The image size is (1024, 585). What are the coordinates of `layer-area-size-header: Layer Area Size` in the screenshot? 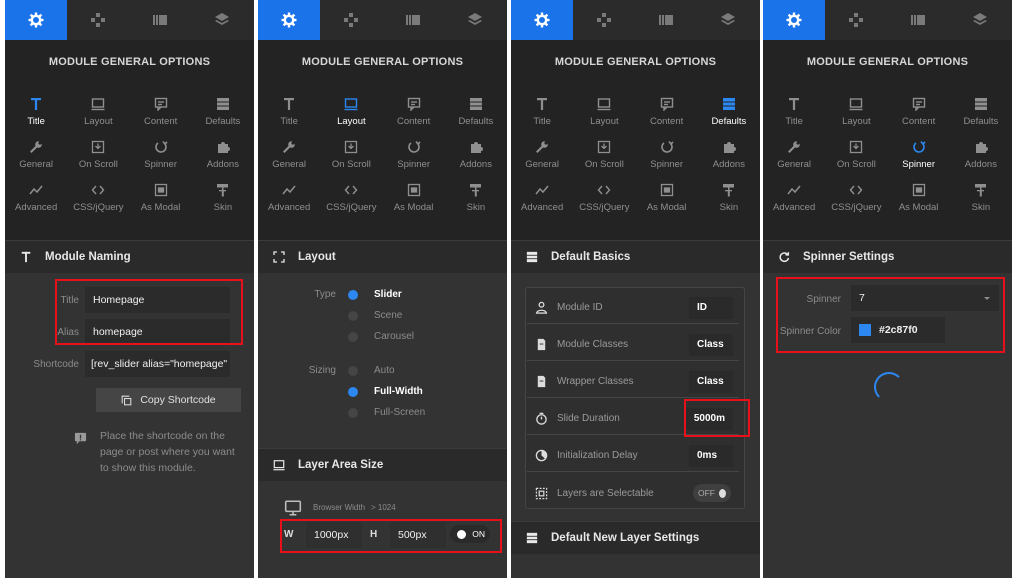 It's located at (382, 464).